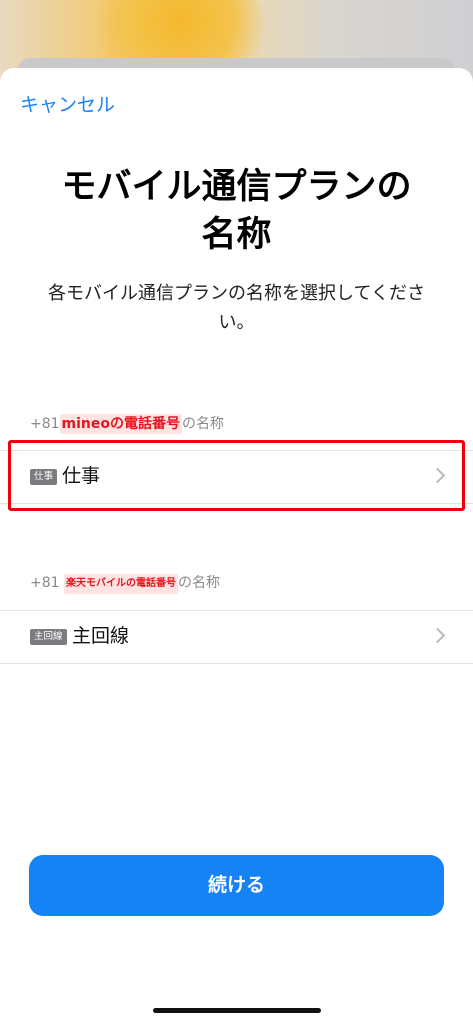 Image resolution: width=473 pixels, height=1024 pixels. Describe the element at coordinates (236, 211) in the screenshot. I see `page-title: モバイル通信プランの 名称` at that location.